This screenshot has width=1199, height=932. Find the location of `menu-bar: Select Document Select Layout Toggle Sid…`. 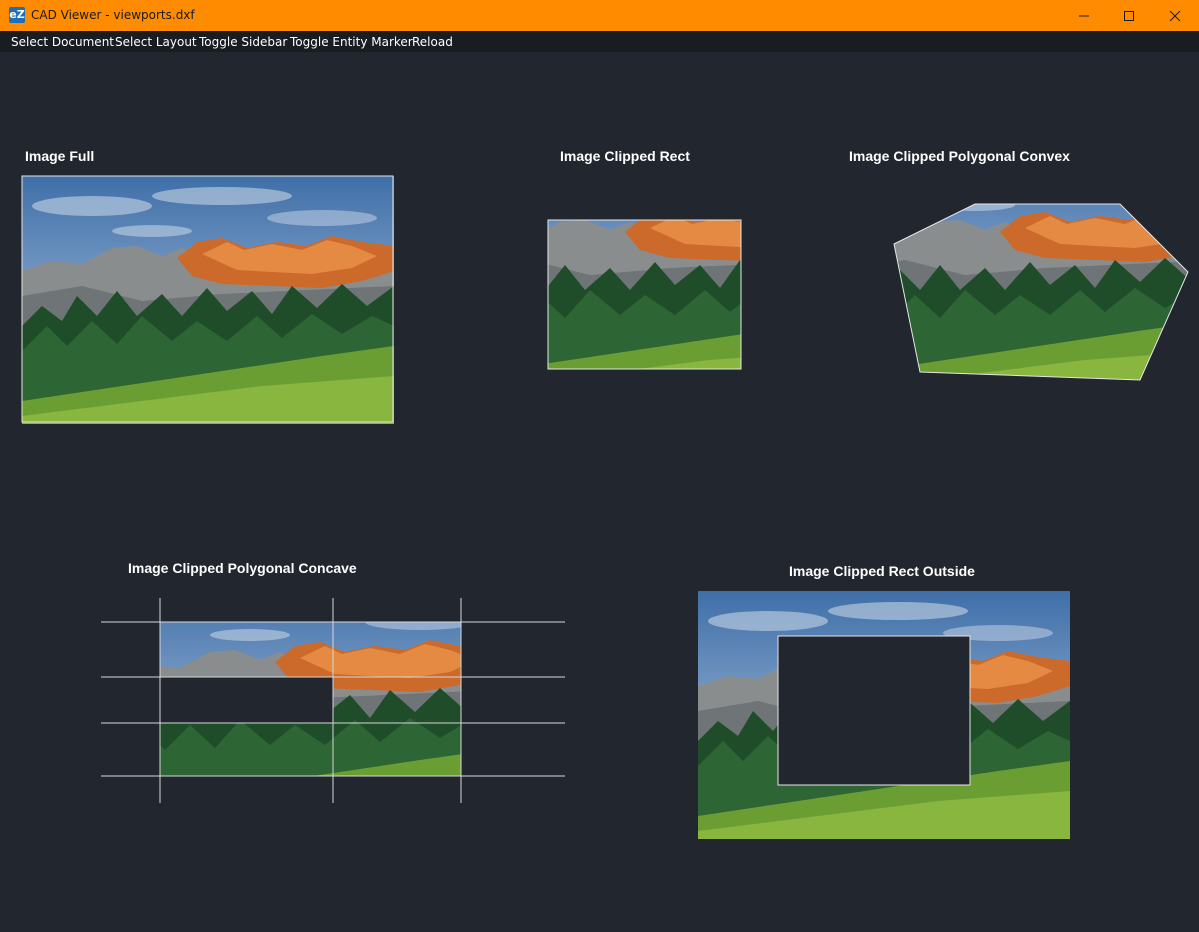

menu-bar: Select Document Select Layout Toggle Sid… is located at coordinates (599, 41).